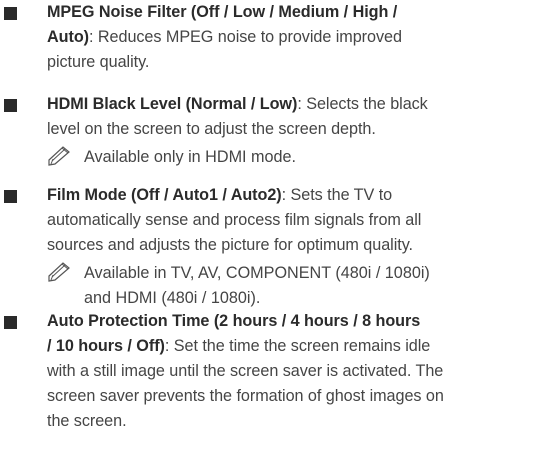 Image resolution: width=539 pixels, height=460 pixels. What do you see at coordinates (98, 62) in the screenshot?
I see `item-description-continued: picture quality.` at bounding box center [98, 62].